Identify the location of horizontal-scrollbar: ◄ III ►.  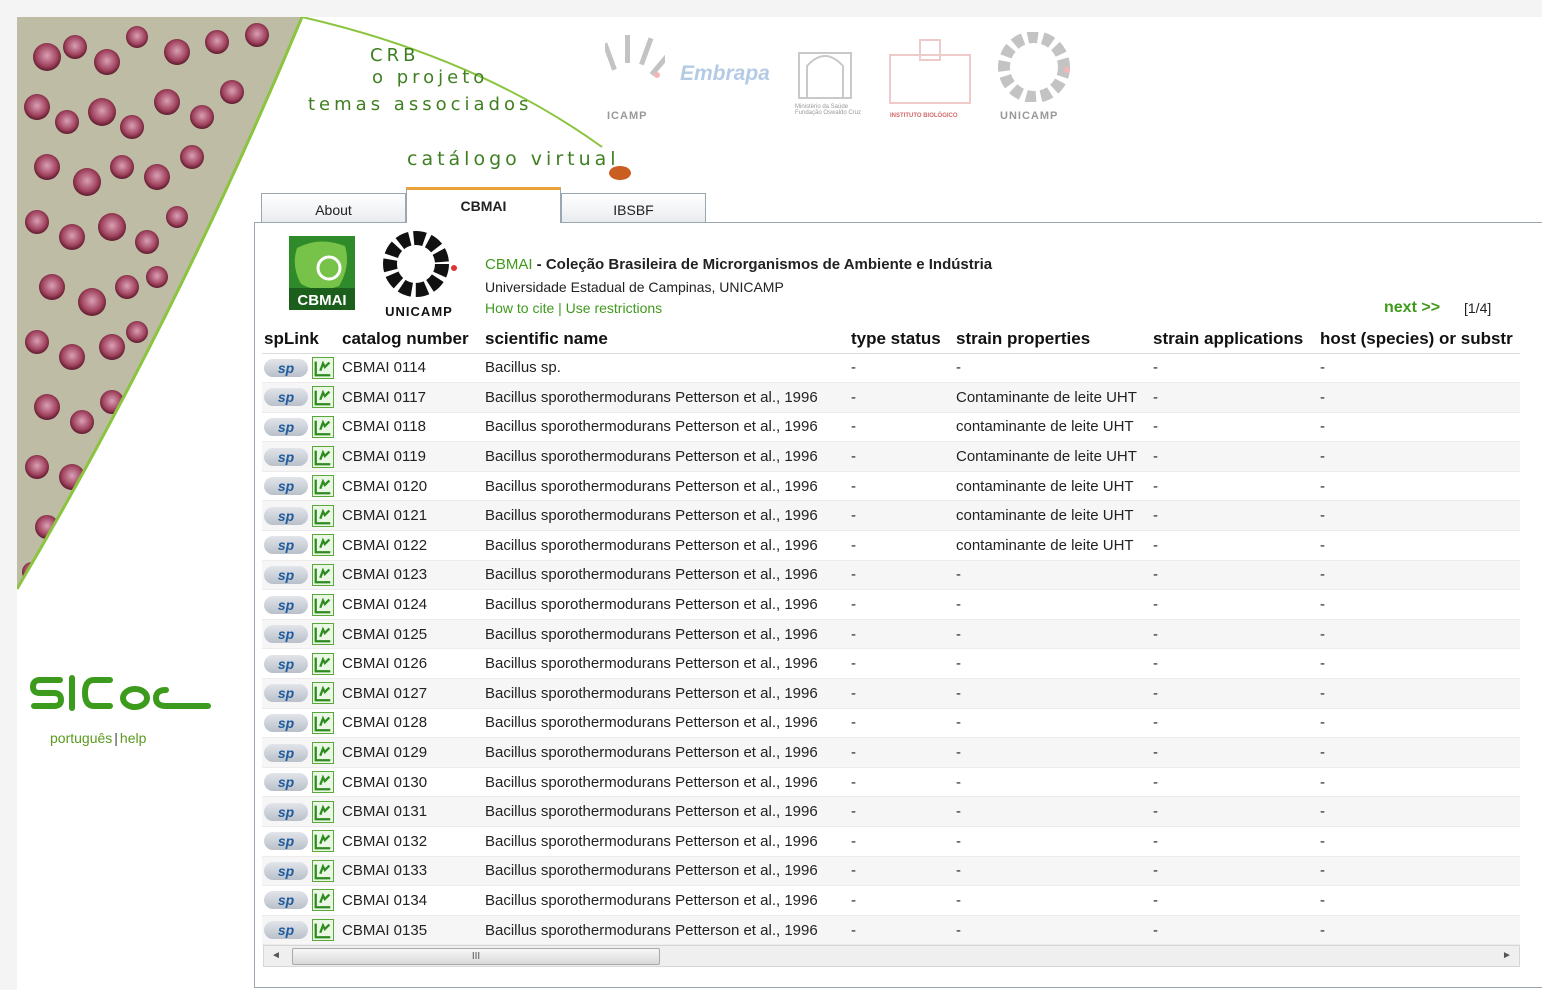
(891, 956).